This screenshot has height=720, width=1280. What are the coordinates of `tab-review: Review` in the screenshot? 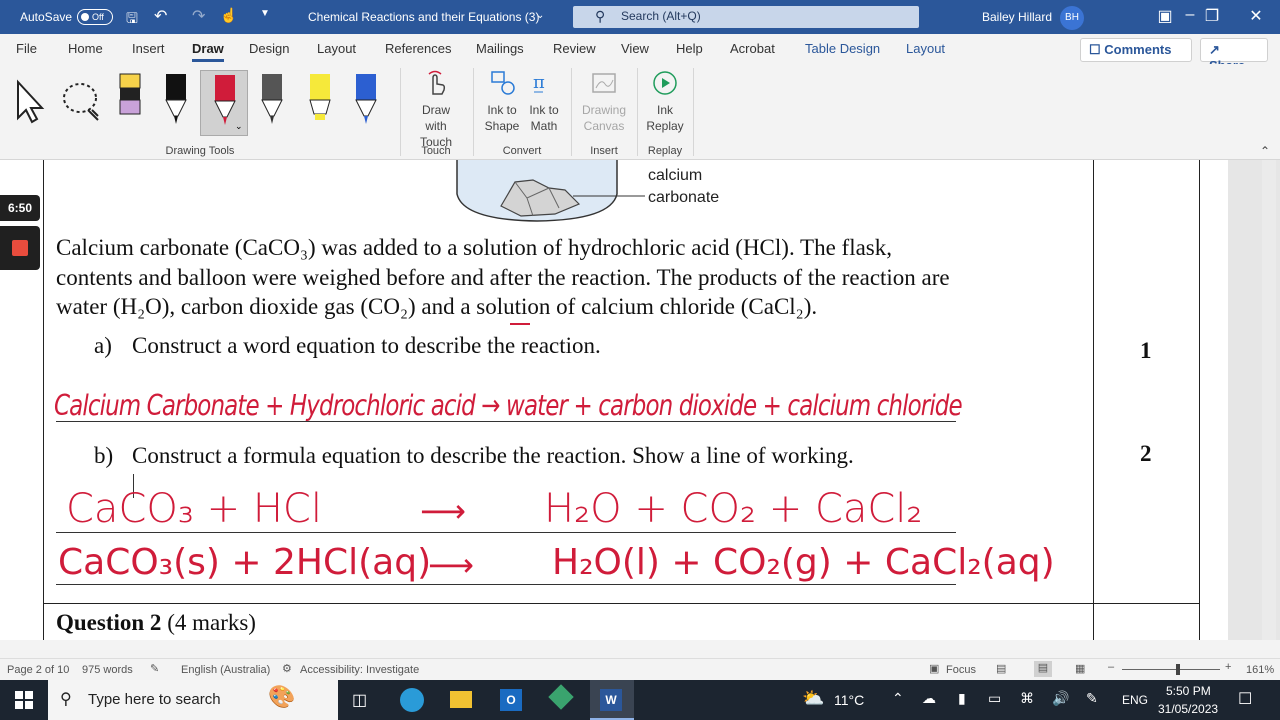 It's located at (574, 48).